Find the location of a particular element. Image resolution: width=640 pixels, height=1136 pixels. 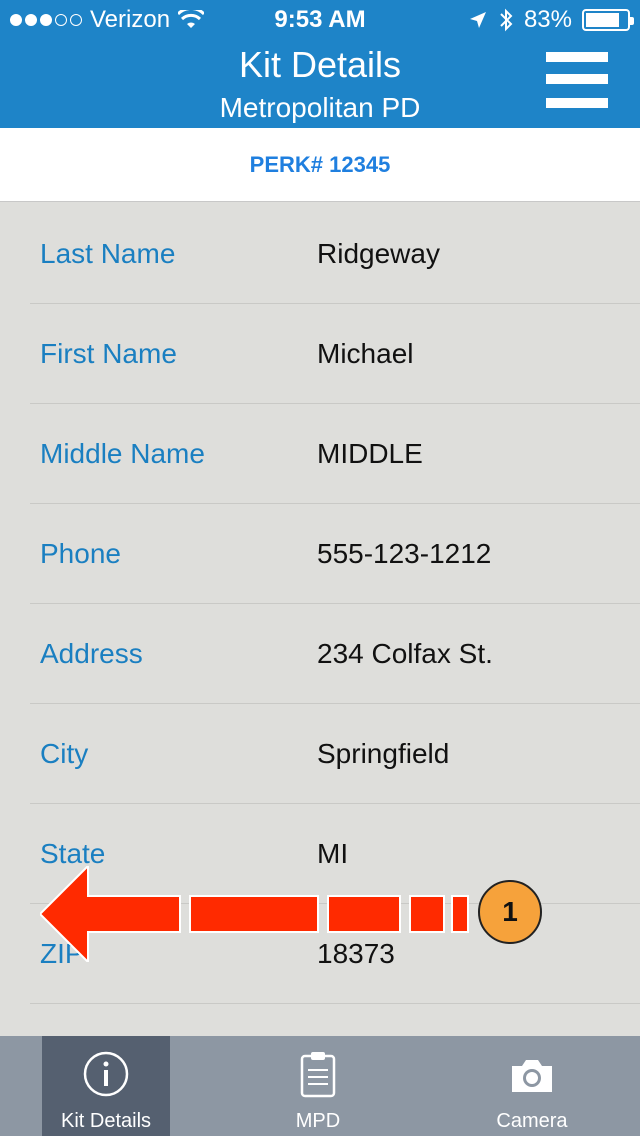

page-title: Kit Details is located at coordinates (320, 64).